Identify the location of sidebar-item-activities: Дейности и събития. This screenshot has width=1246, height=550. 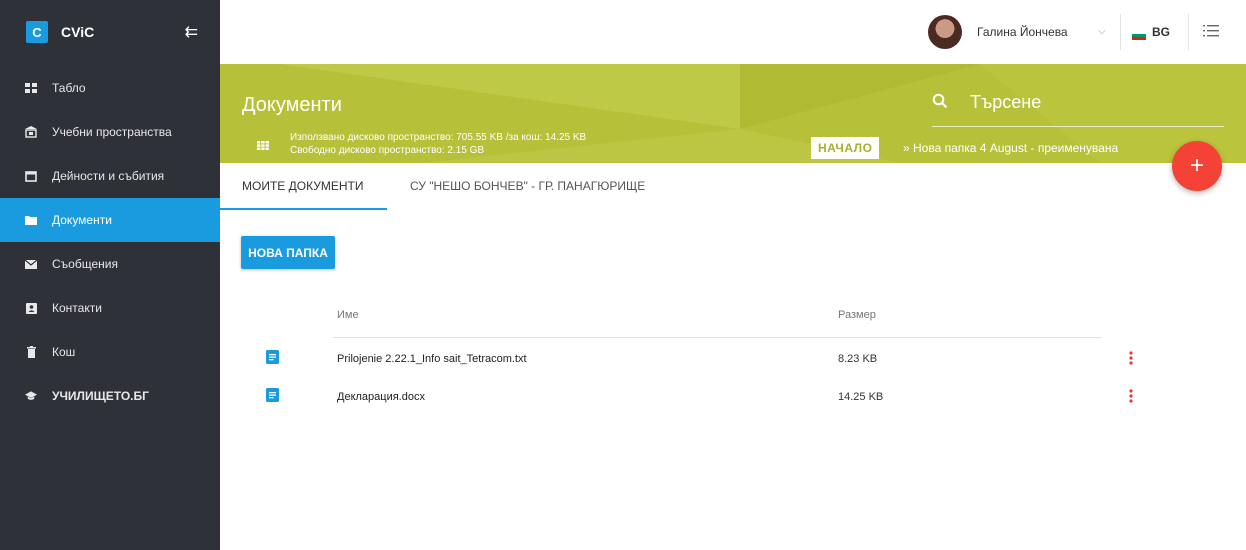
(110, 176).